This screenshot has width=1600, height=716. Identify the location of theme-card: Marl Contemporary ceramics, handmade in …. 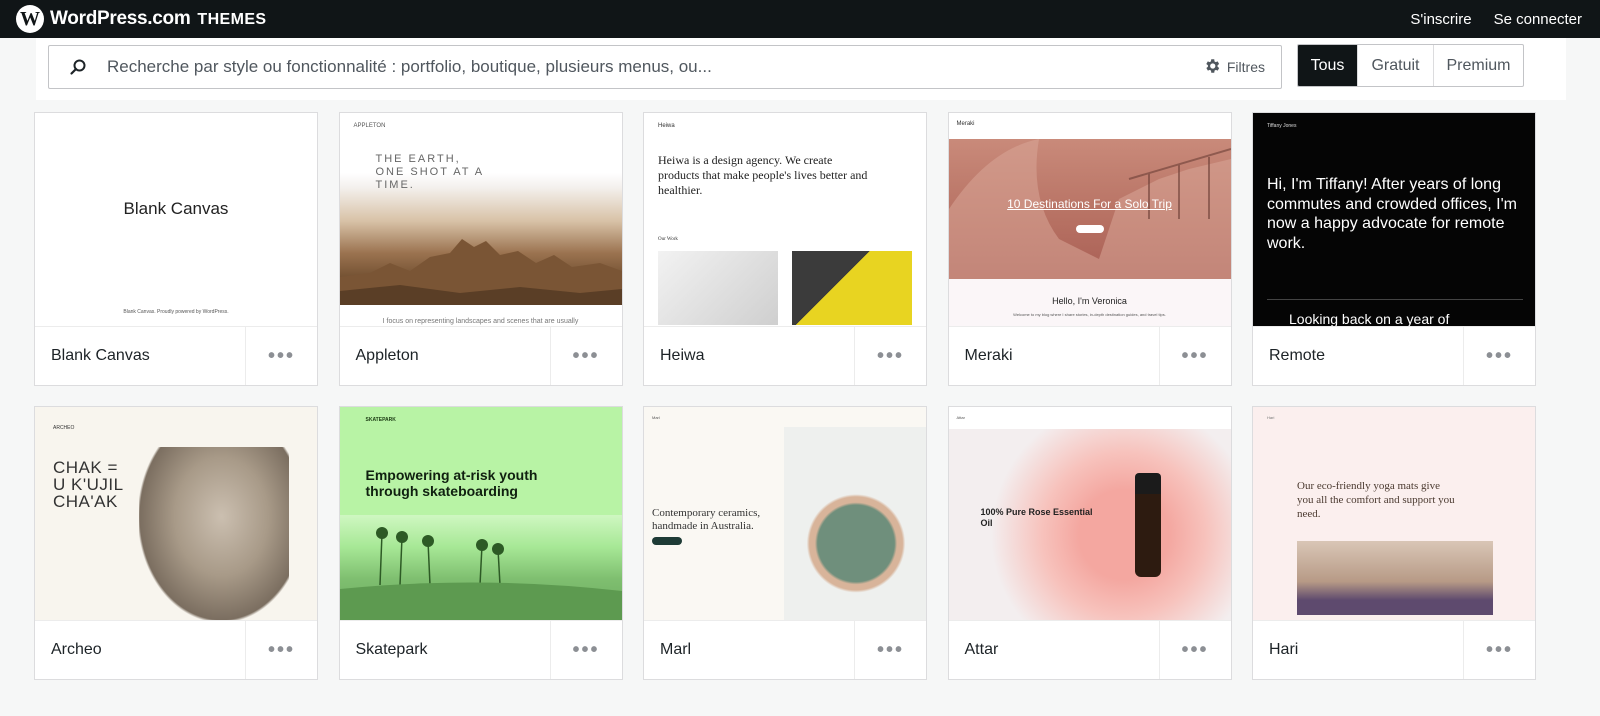
(785, 543).